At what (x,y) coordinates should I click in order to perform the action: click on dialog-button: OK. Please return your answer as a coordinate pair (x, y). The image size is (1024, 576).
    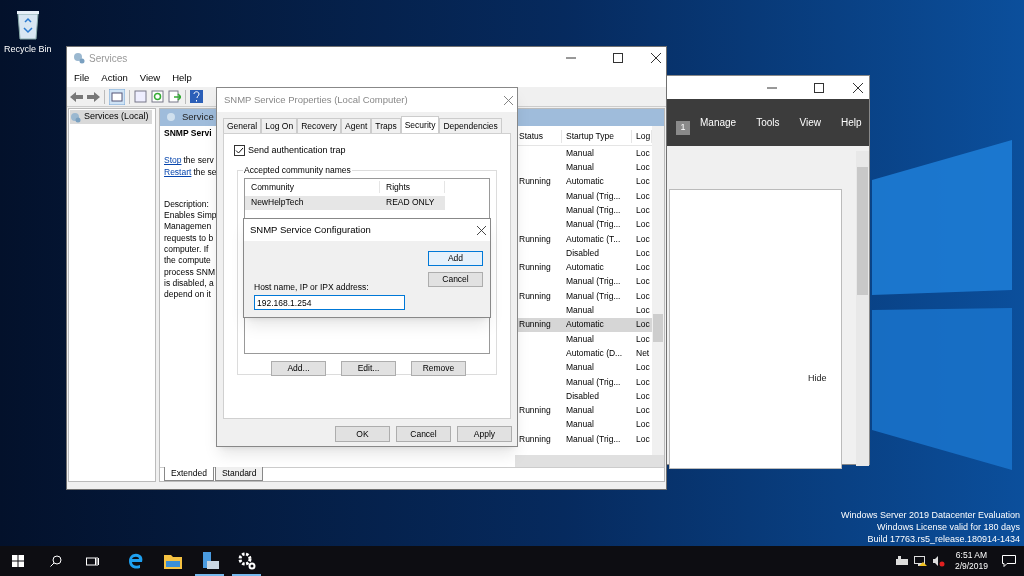
    Looking at the image, I should click on (362, 434).